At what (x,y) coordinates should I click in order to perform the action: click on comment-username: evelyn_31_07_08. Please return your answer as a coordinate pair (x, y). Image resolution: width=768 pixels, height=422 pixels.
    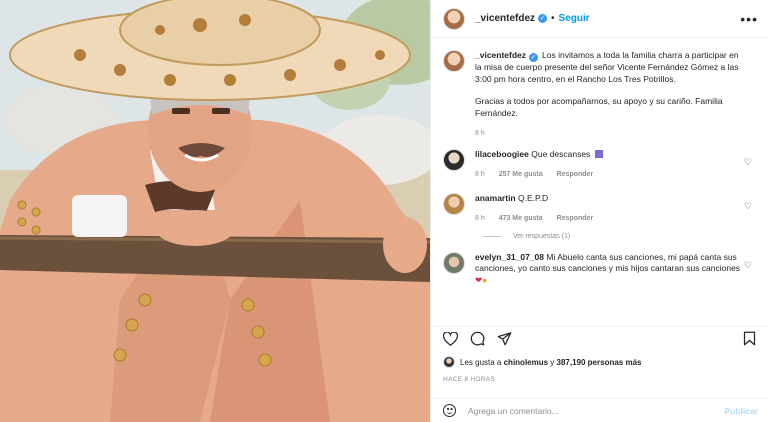
    Looking at the image, I should click on (509, 257).